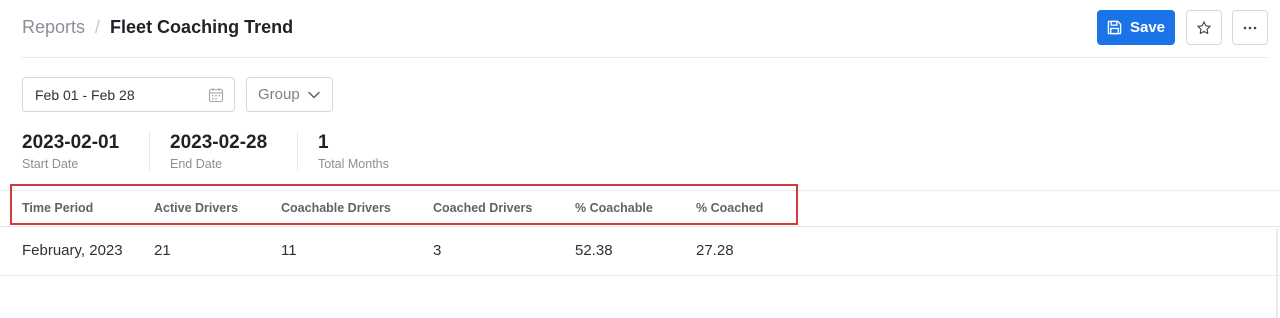 Image resolution: width=1280 pixels, height=318 pixels. I want to click on table-header-divider, so click(640, 226).